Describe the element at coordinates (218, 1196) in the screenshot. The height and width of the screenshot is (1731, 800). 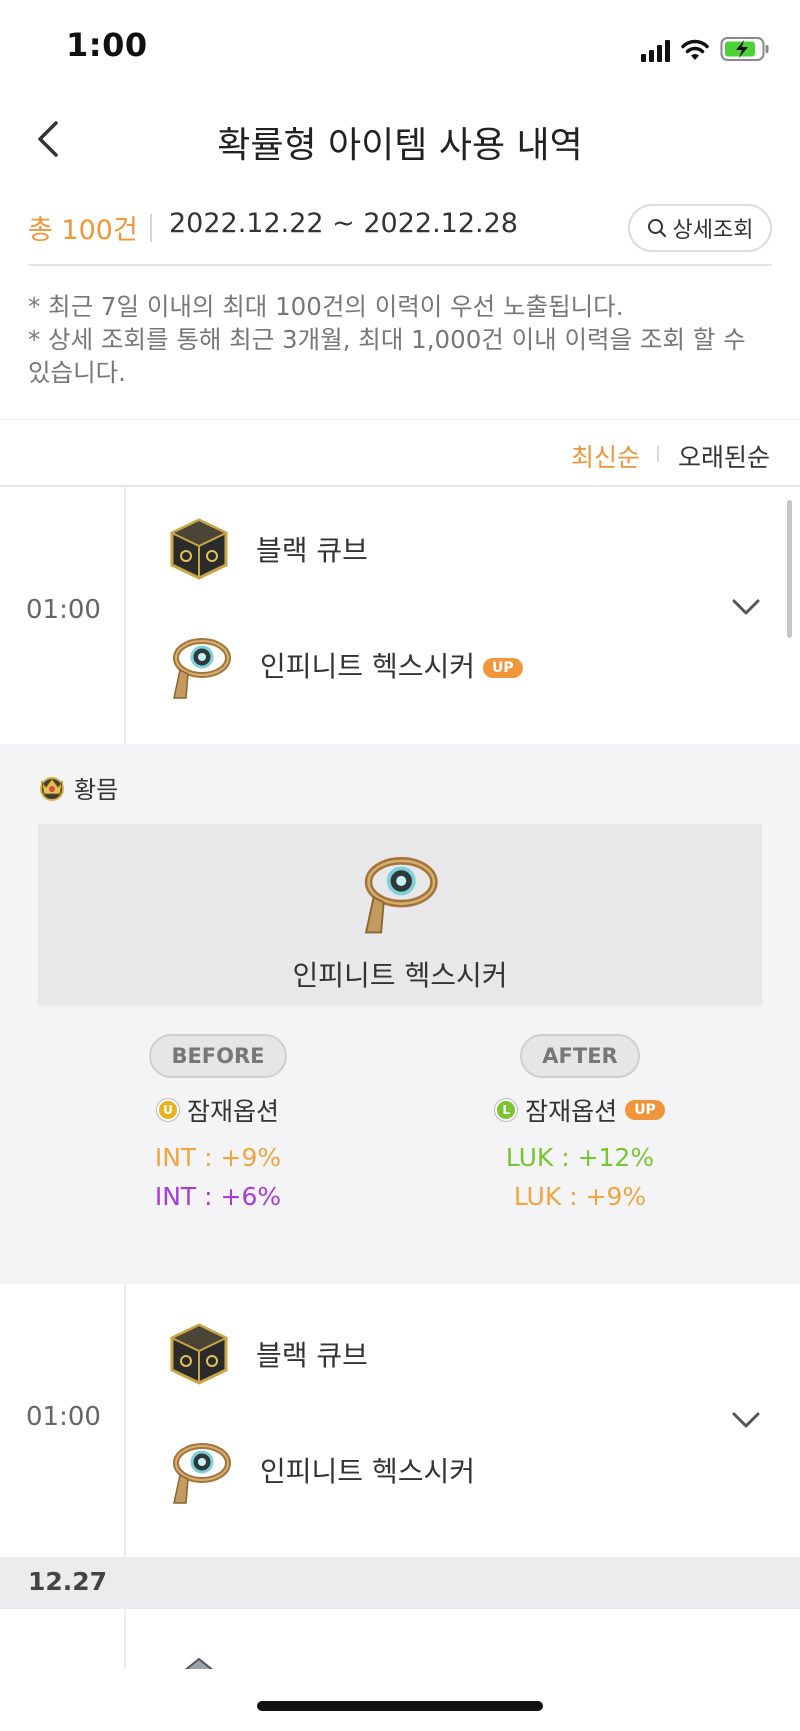
I see `before-option-2: INT : +6%` at that location.